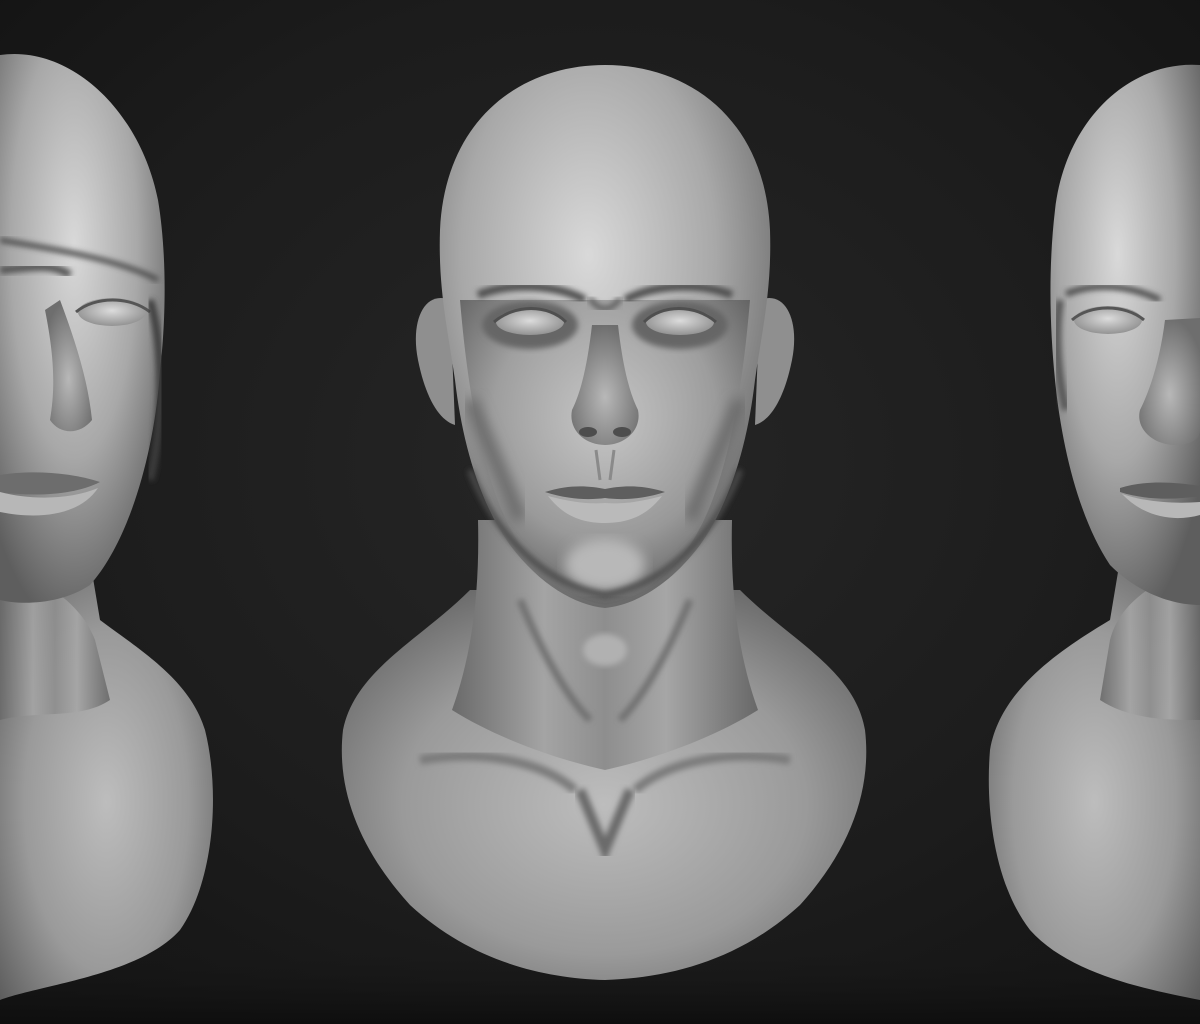 Image resolution: width=1200 pixels, height=1024 pixels. I want to click on left-bust-eye, so click(112, 312).